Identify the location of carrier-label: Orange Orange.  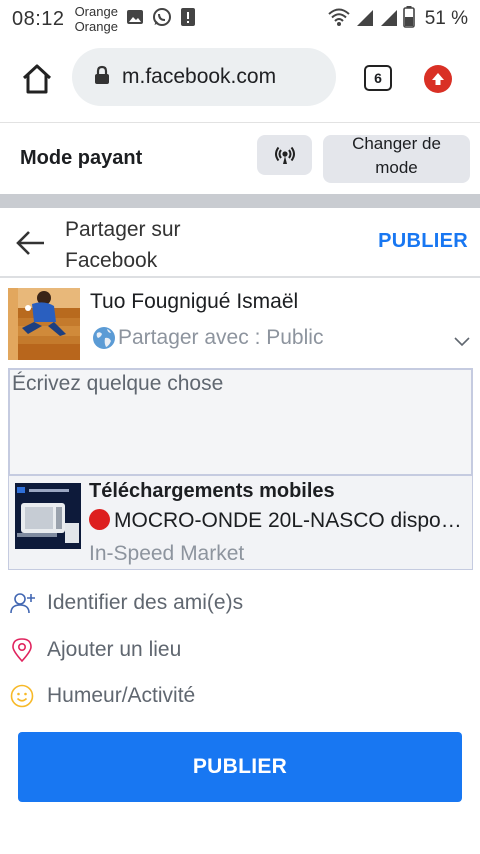
(96, 19).